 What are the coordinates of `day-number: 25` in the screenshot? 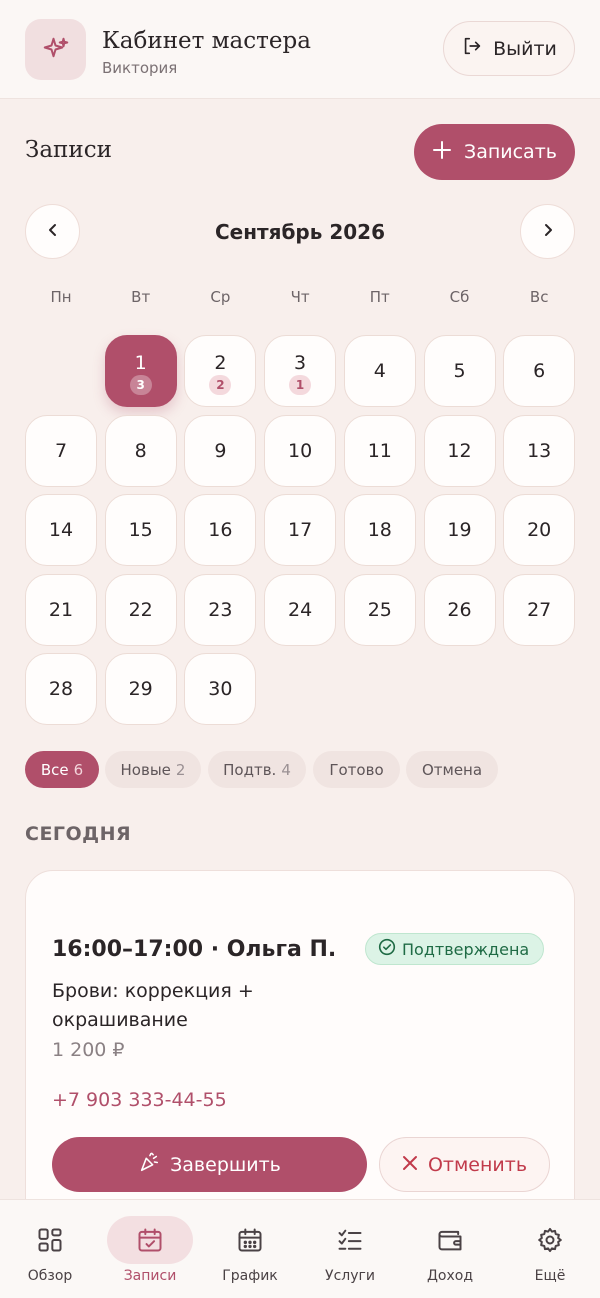 It's located at (379, 609).